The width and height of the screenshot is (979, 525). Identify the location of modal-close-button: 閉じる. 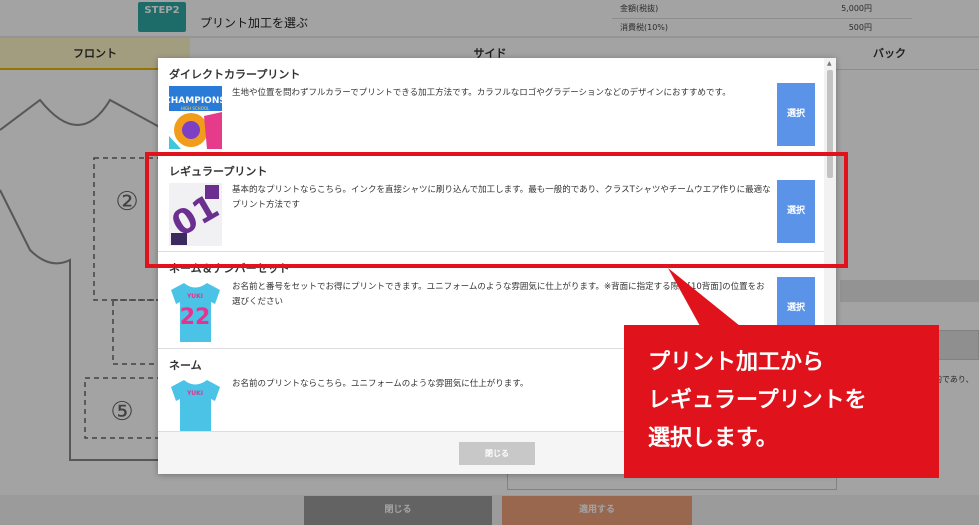
(497, 453).